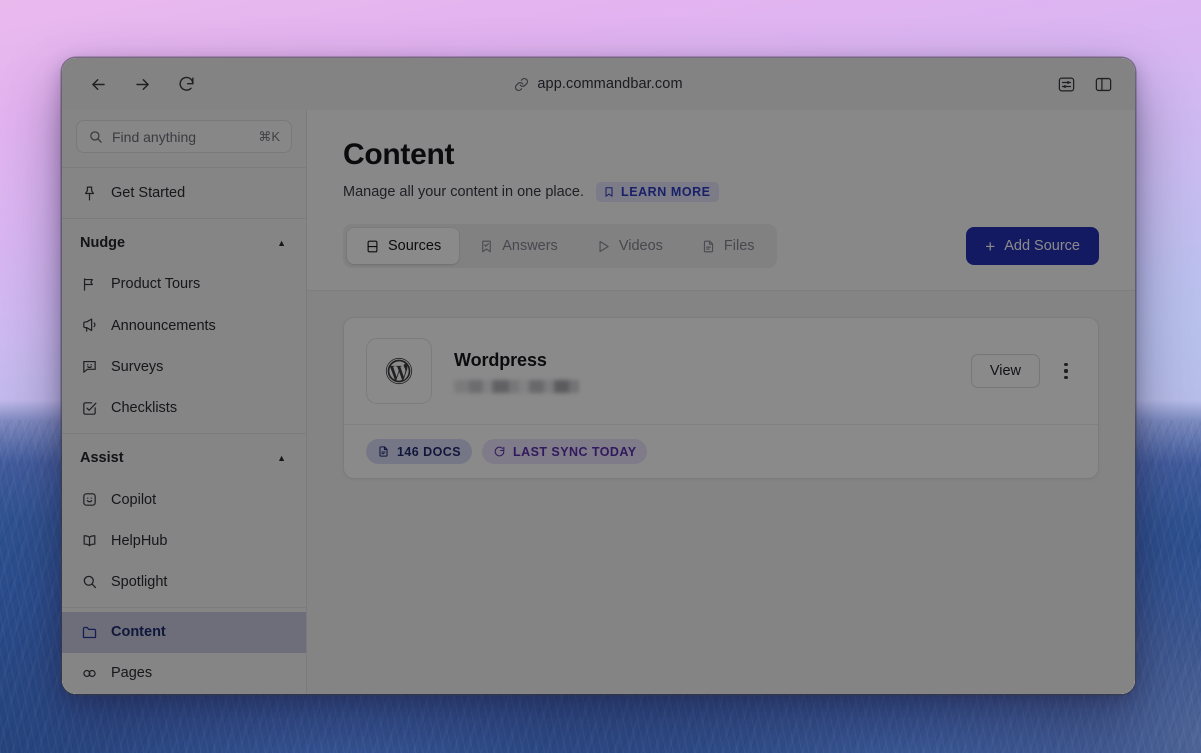 This screenshot has height=753, width=1201. Describe the element at coordinates (610, 84) in the screenshot. I see `url-text: app.commandbar.com` at that location.